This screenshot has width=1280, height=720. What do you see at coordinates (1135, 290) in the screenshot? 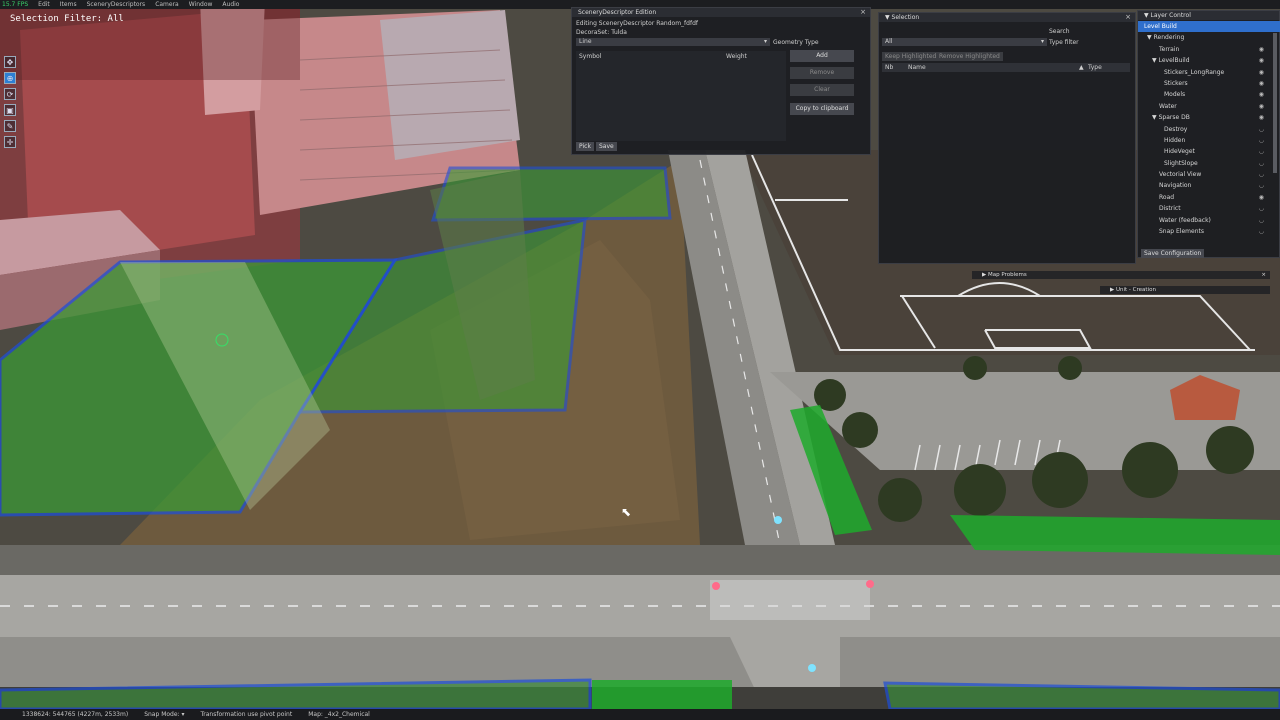
I see `unit-creation-title: Unit - Creation` at bounding box center [1135, 290].